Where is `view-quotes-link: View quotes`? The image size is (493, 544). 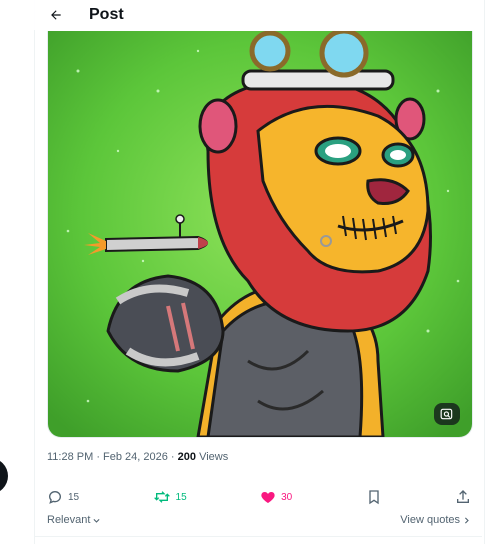
view-quotes-link: View quotes is located at coordinates (435, 520).